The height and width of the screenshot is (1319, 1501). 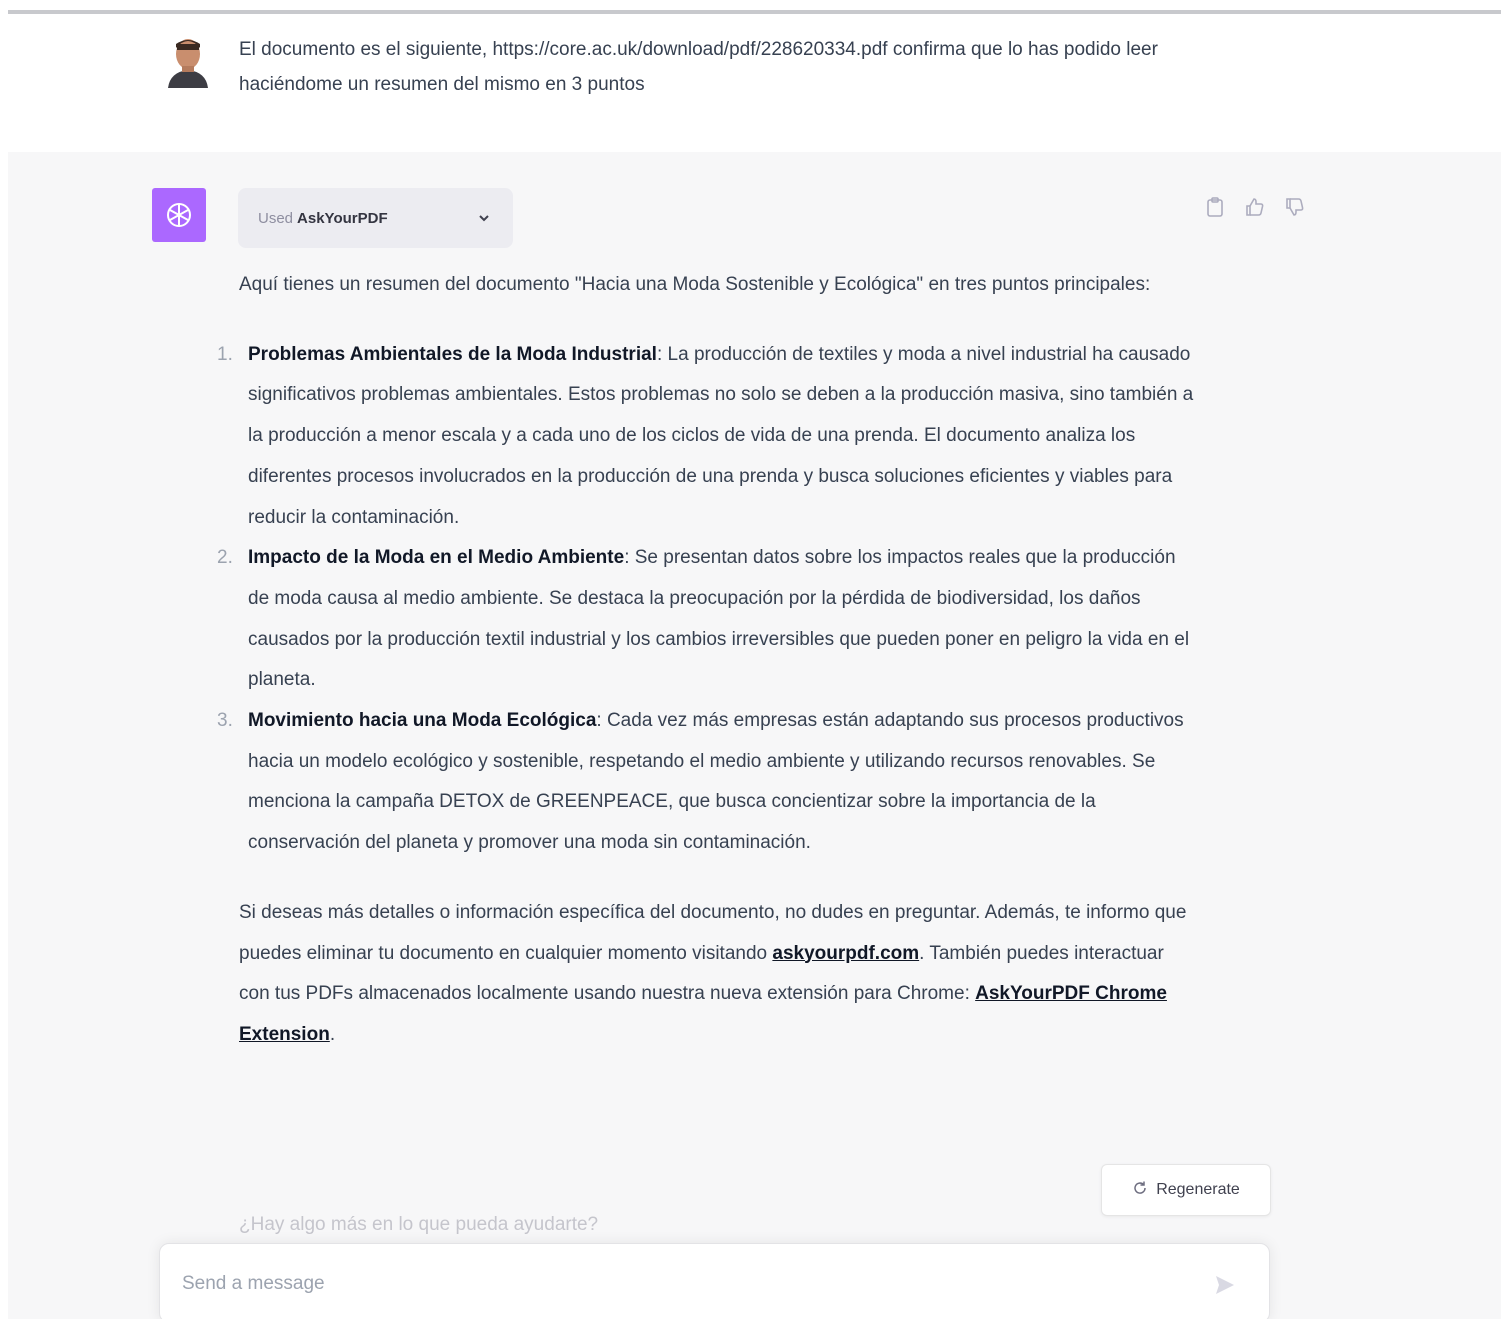 I want to click on plugin-name: AskYourPDF, so click(x=342, y=218).